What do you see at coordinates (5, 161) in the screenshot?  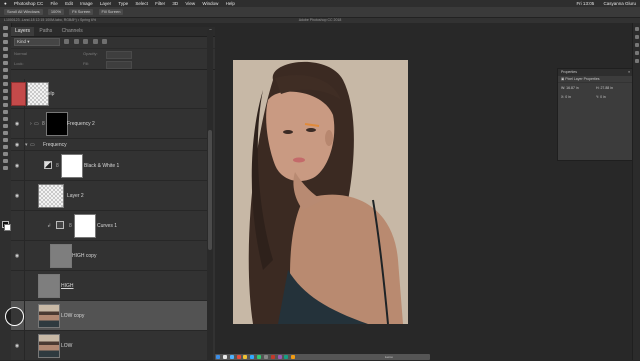 I see `zoom-tool-icon` at bounding box center [5, 161].